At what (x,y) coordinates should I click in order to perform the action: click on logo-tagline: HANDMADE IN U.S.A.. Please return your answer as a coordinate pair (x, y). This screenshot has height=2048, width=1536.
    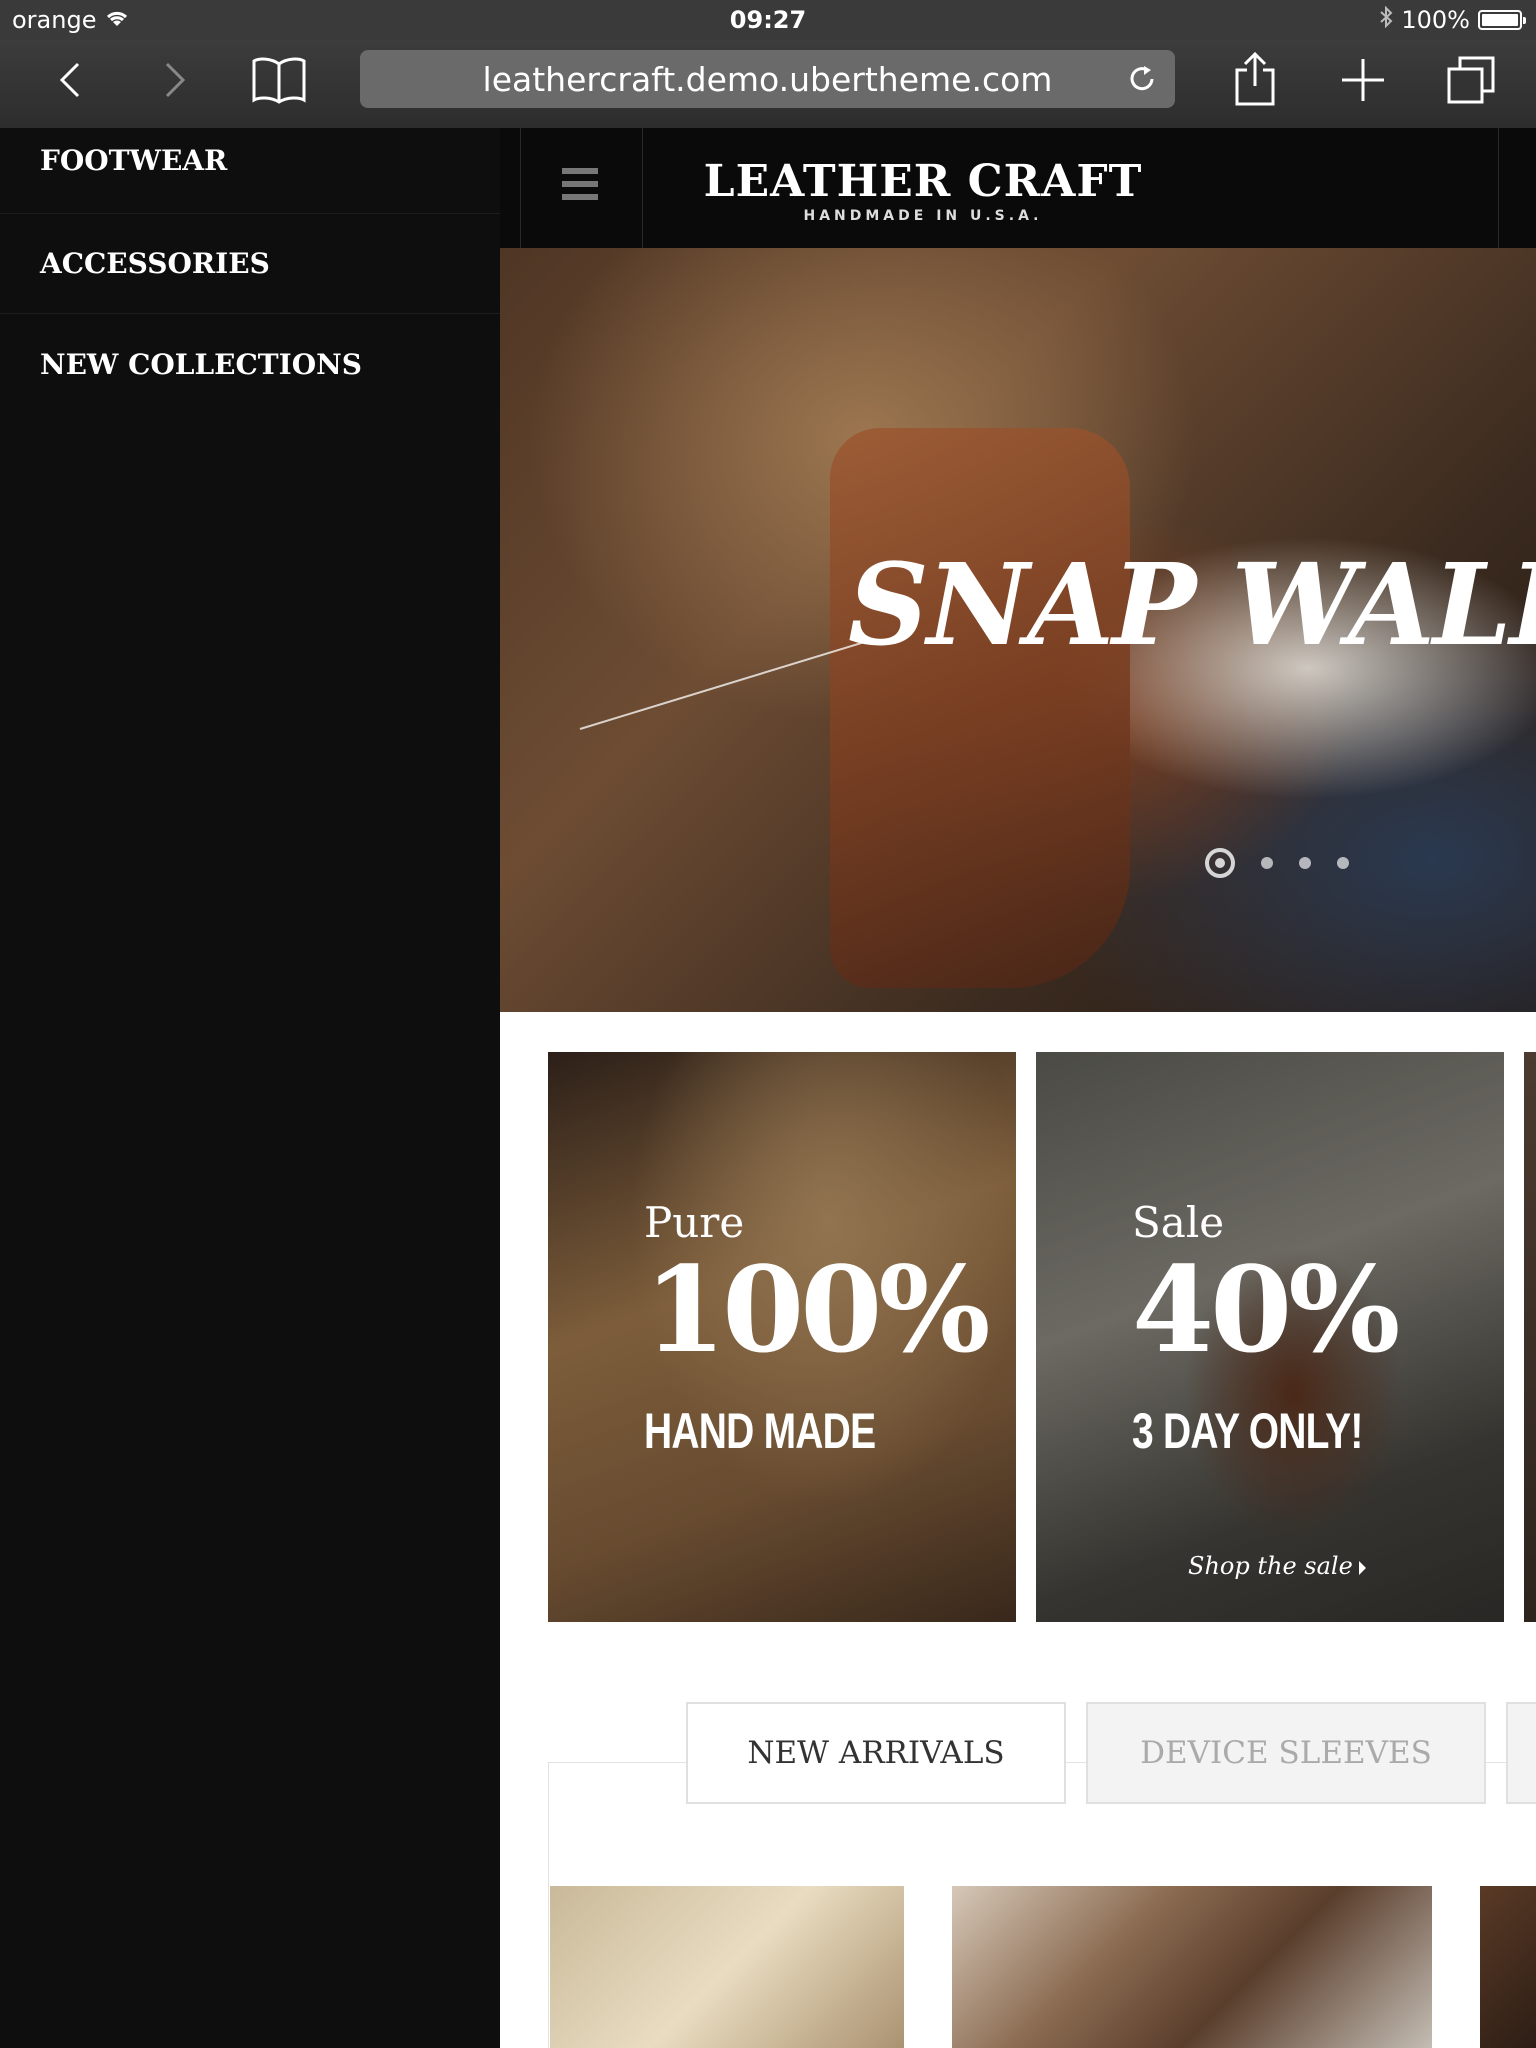
    Looking at the image, I should click on (923, 216).